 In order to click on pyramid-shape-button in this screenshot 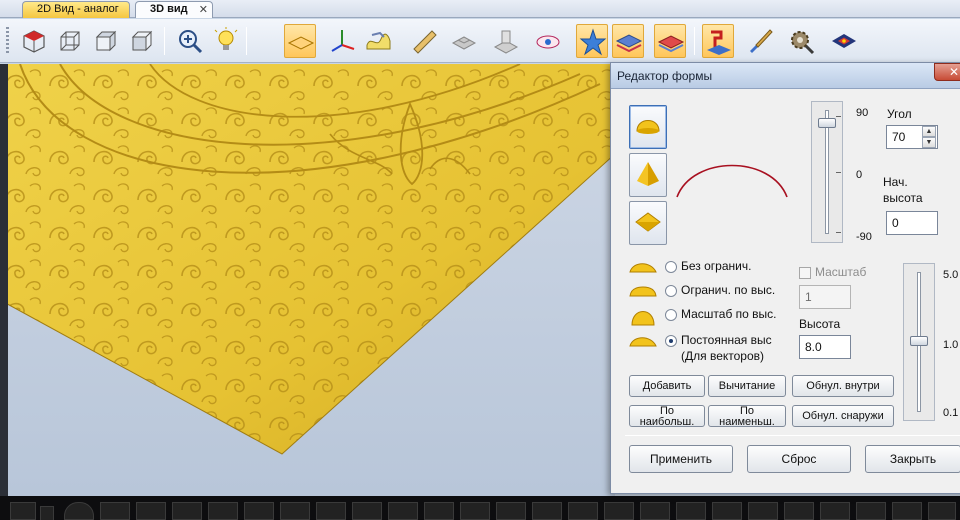, I will do `click(648, 175)`.